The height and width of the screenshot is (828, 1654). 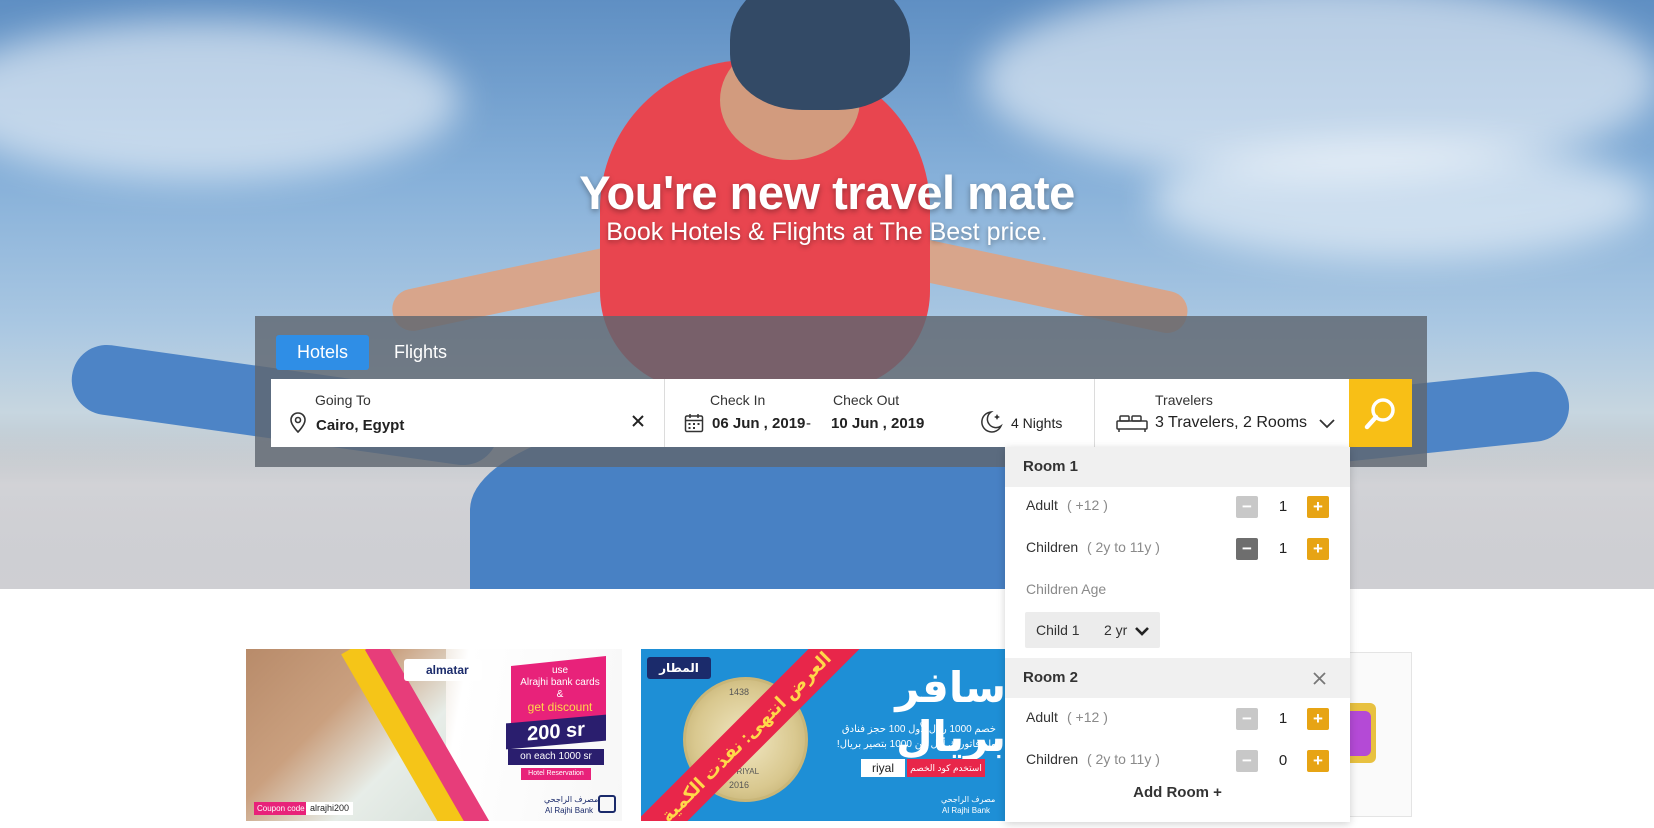 I want to click on almatar-brand: almatar, so click(x=447, y=670).